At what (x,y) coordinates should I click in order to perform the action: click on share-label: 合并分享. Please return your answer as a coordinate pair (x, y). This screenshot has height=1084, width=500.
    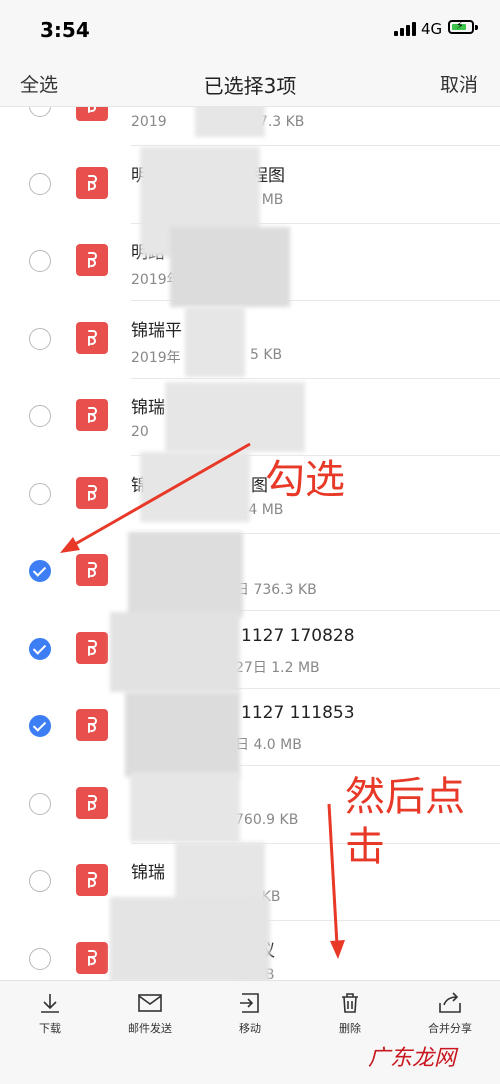
    Looking at the image, I should click on (450, 1028).